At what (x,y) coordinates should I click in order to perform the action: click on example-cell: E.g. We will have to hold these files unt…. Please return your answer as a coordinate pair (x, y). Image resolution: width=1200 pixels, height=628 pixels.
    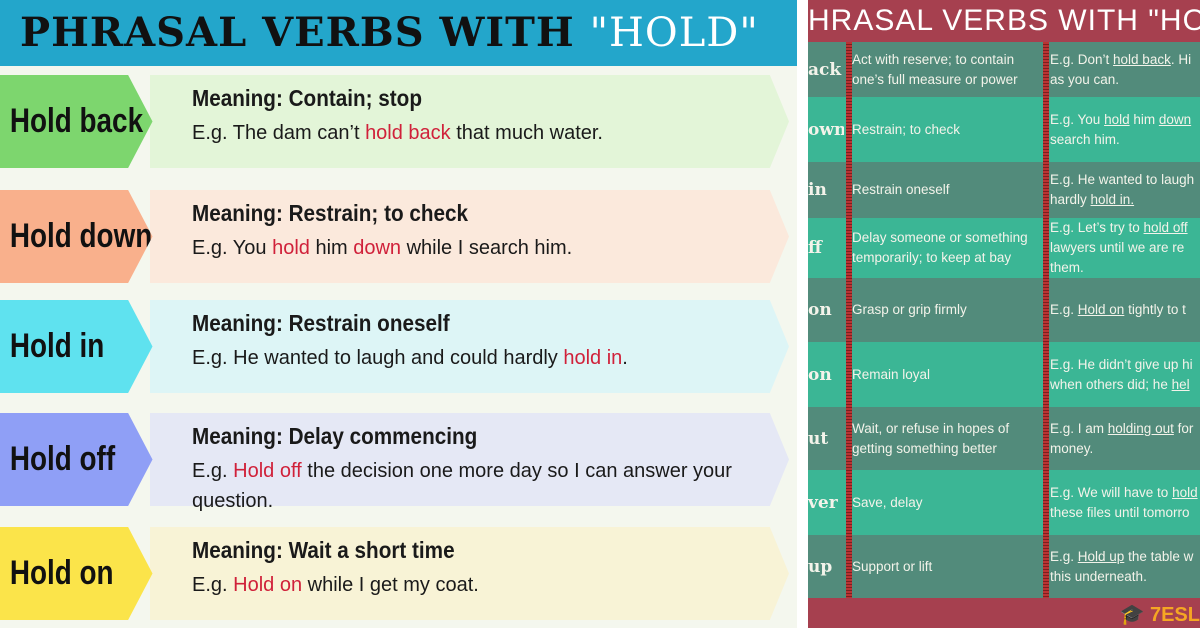
    Looking at the image, I should click on (1125, 502).